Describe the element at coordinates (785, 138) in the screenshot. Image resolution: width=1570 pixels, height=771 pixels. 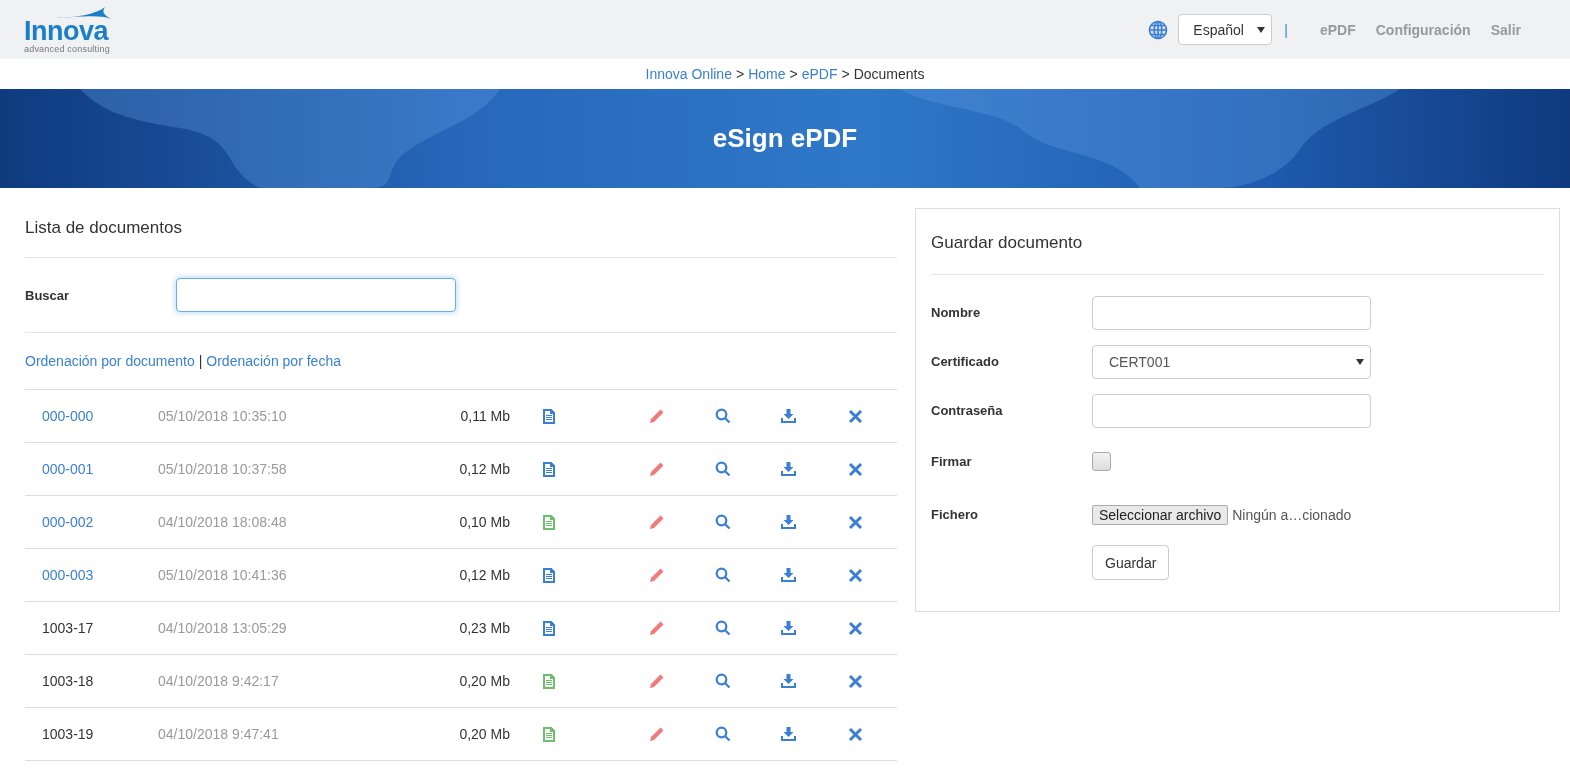
I see `banner-title: eSign ePDF` at that location.